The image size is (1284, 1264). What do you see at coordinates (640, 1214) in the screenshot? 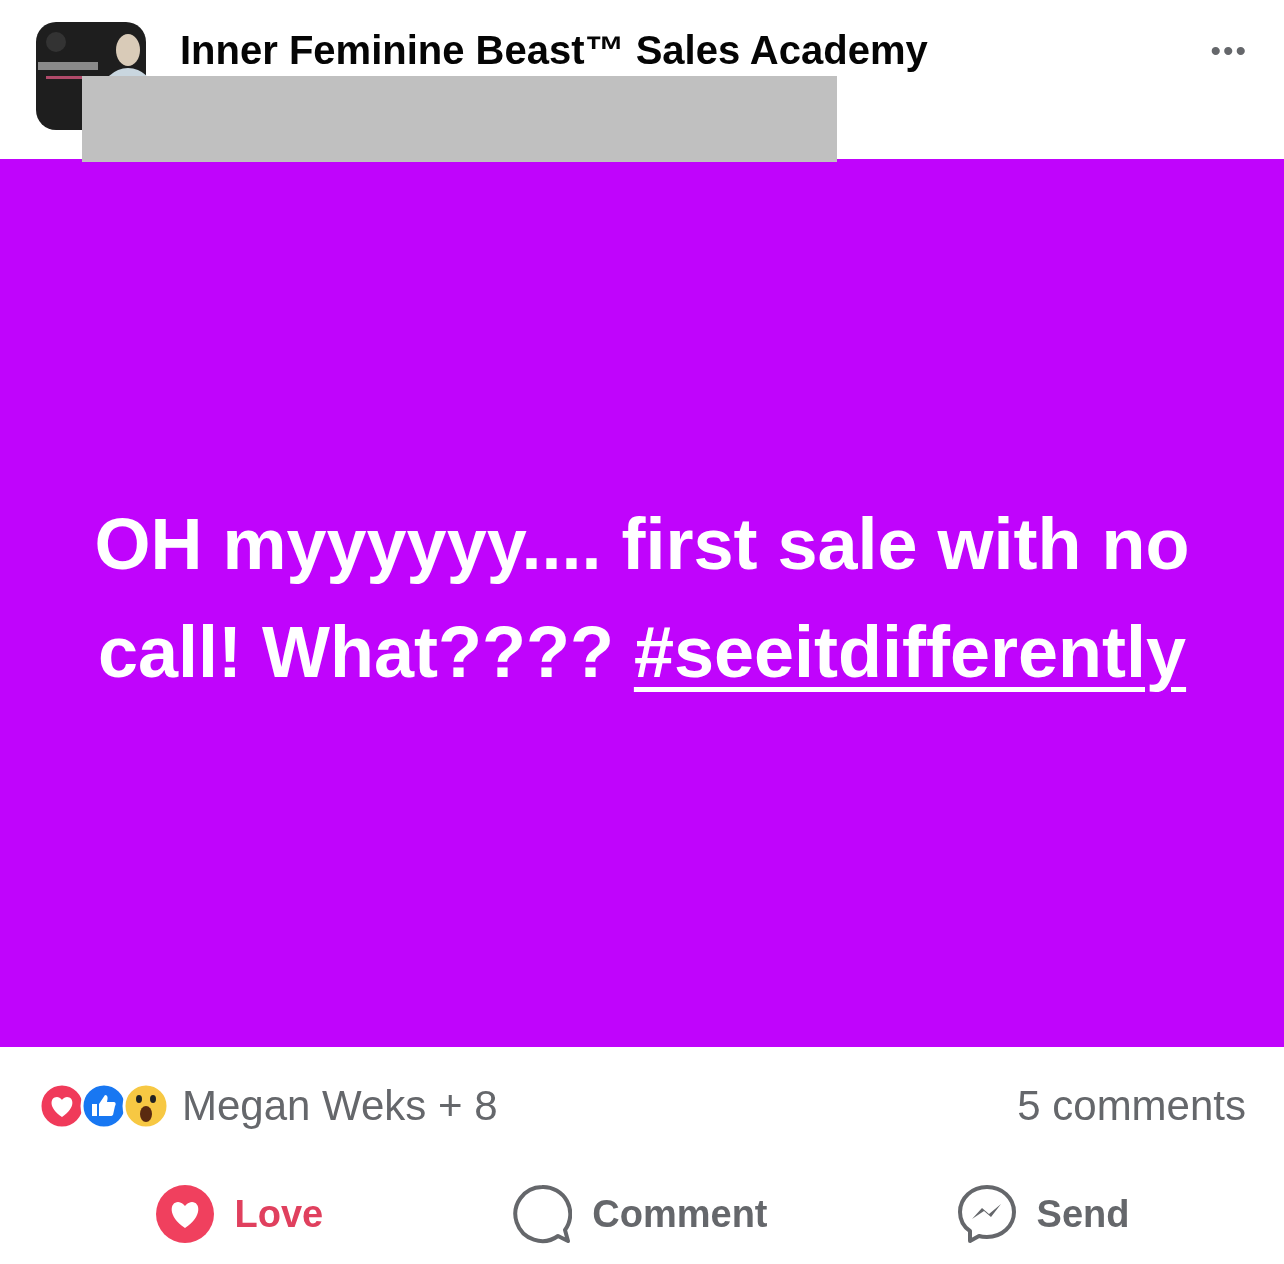
I see `action-button: Comment` at bounding box center [640, 1214].